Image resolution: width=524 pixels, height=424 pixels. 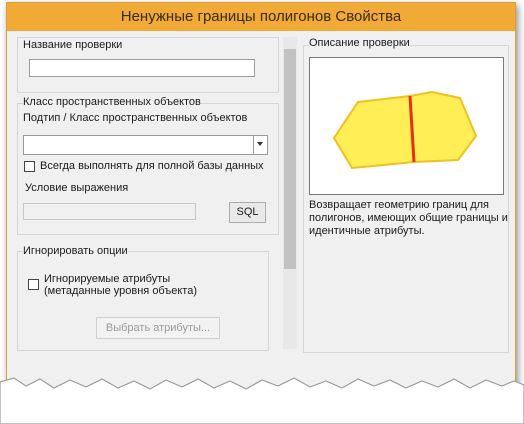 I want to click on description-label: Описание проверки, so click(x=359, y=43).